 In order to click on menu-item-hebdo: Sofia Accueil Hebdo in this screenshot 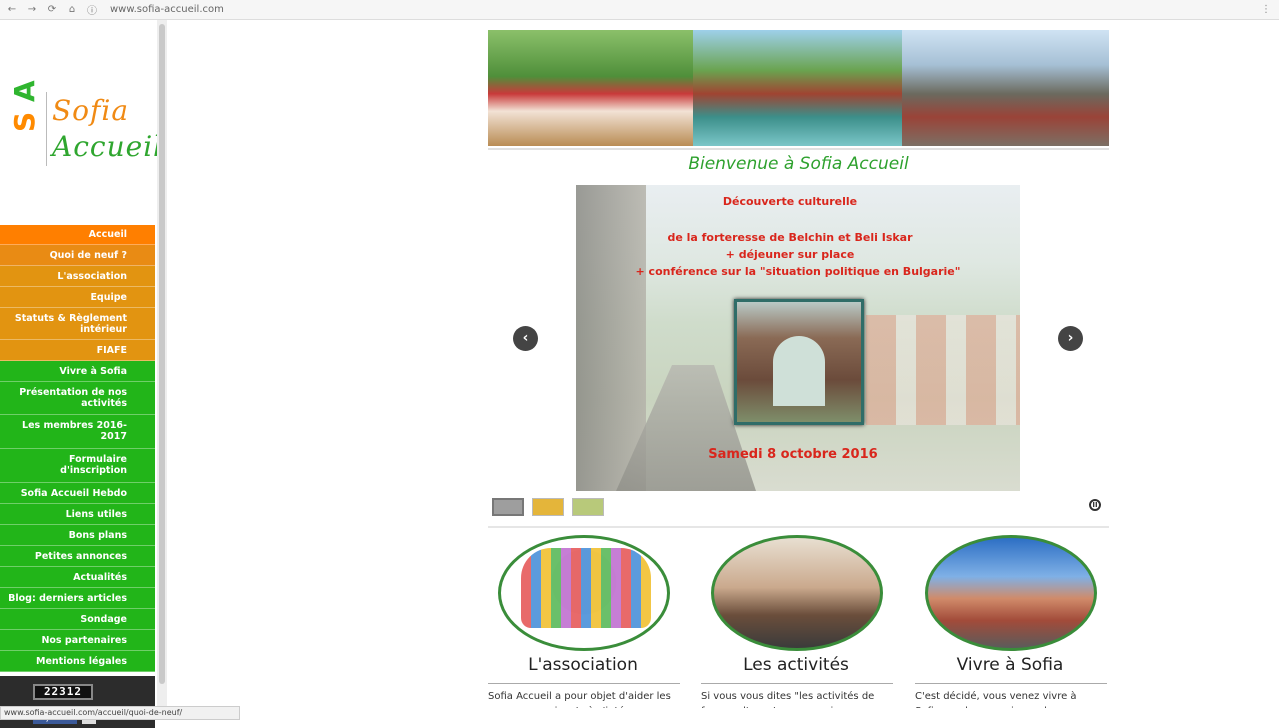, I will do `click(77, 493)`.